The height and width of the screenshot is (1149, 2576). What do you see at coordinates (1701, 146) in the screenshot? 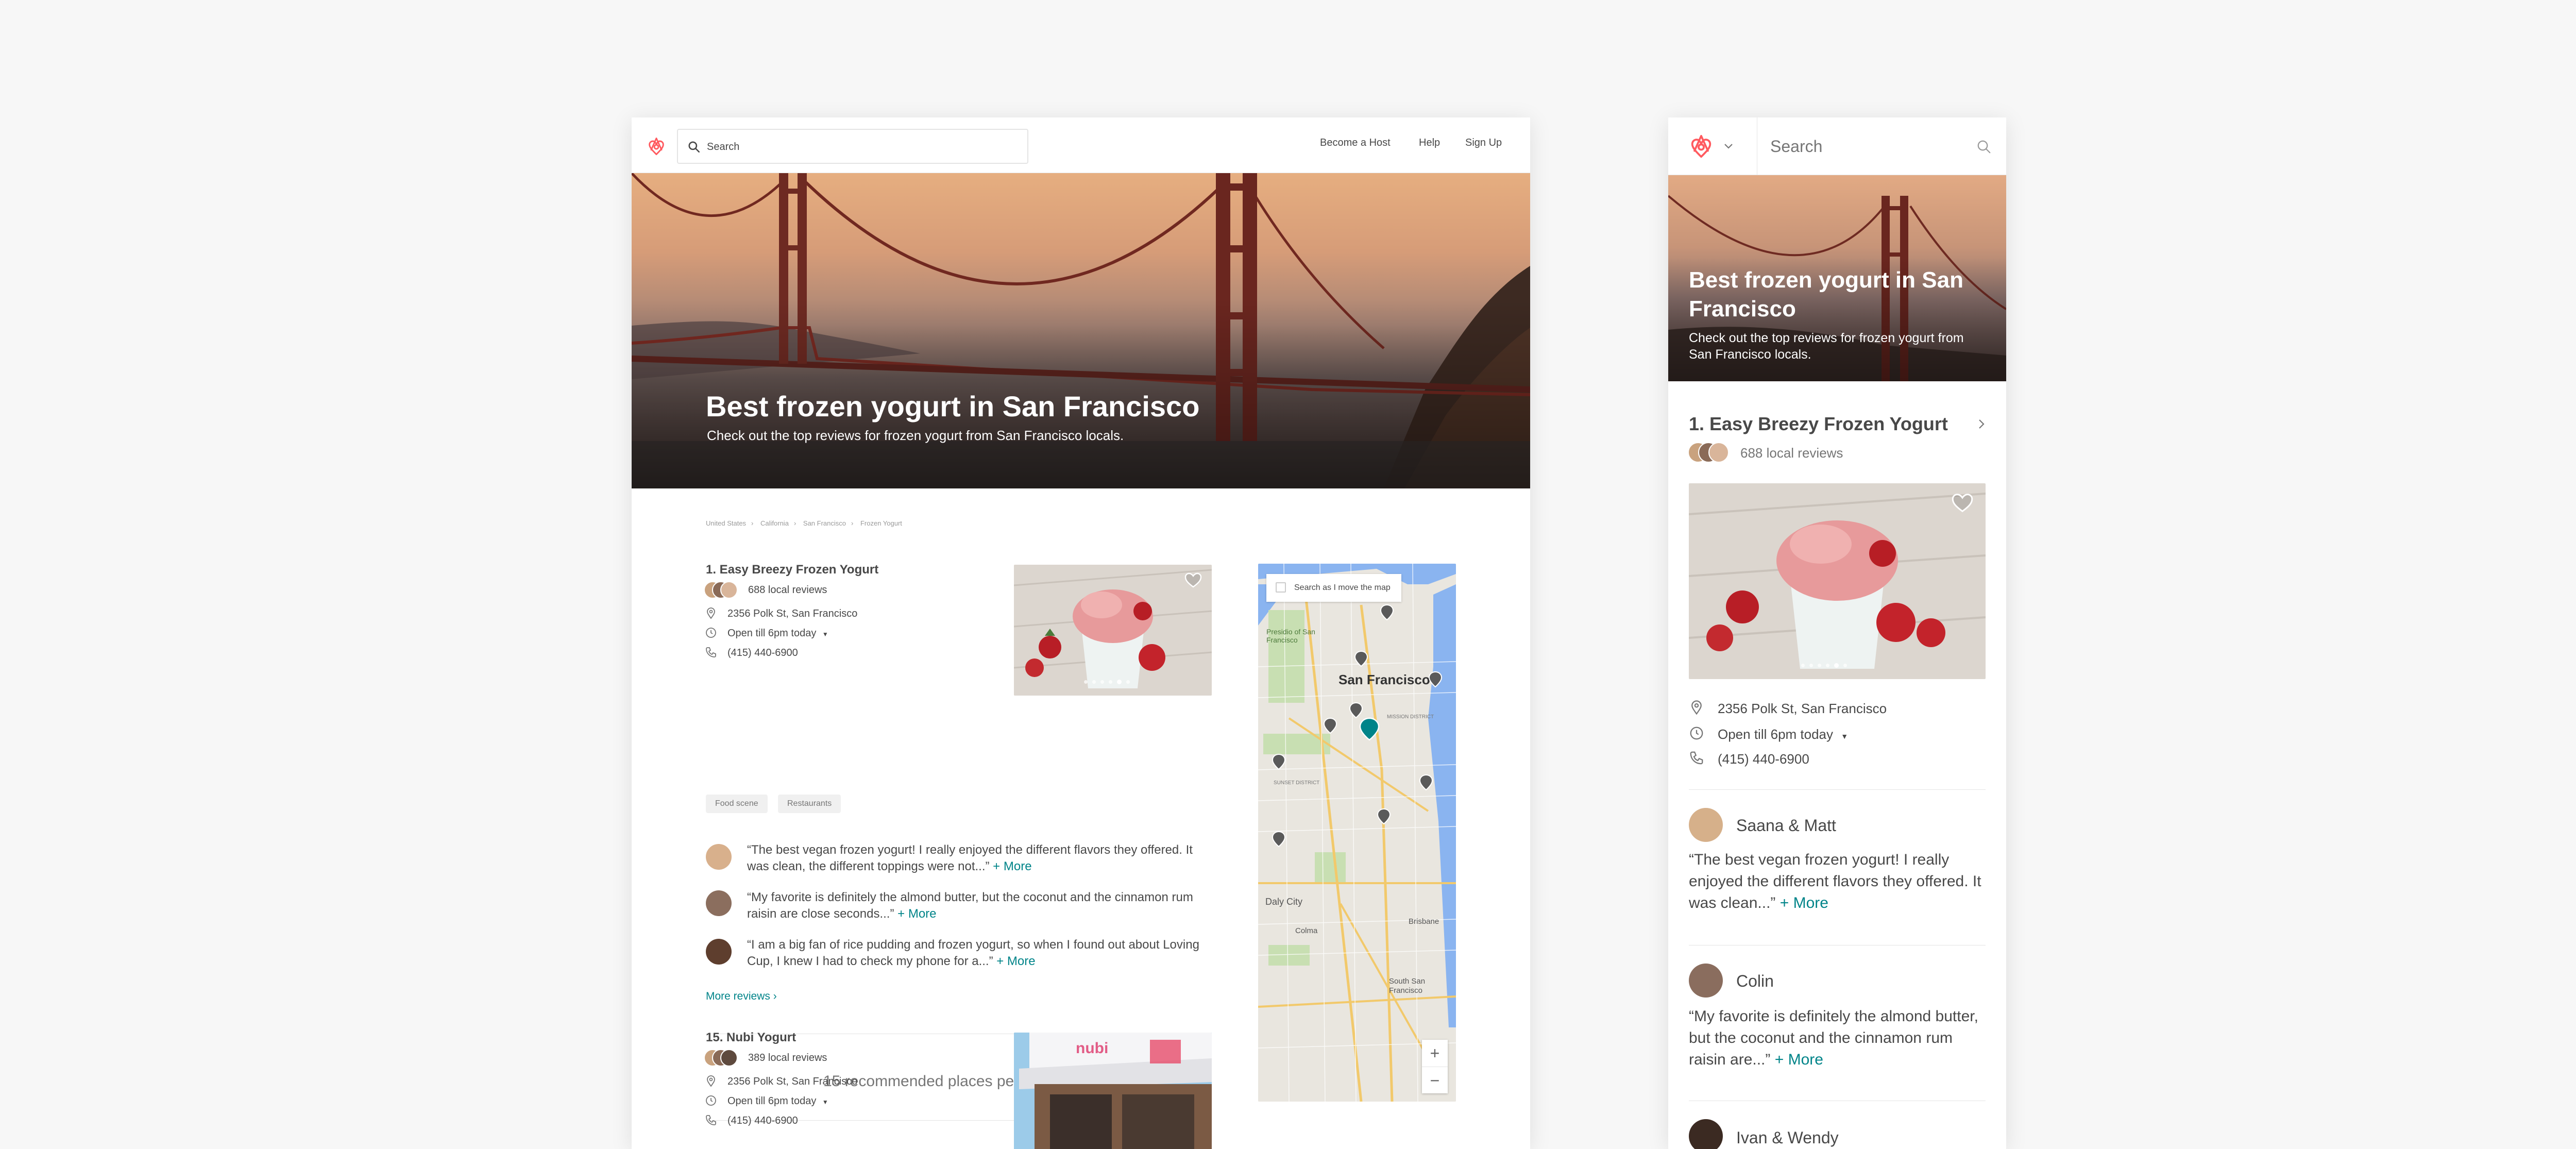
I see `airbnb-logo` at bounding box center [1701, 146].